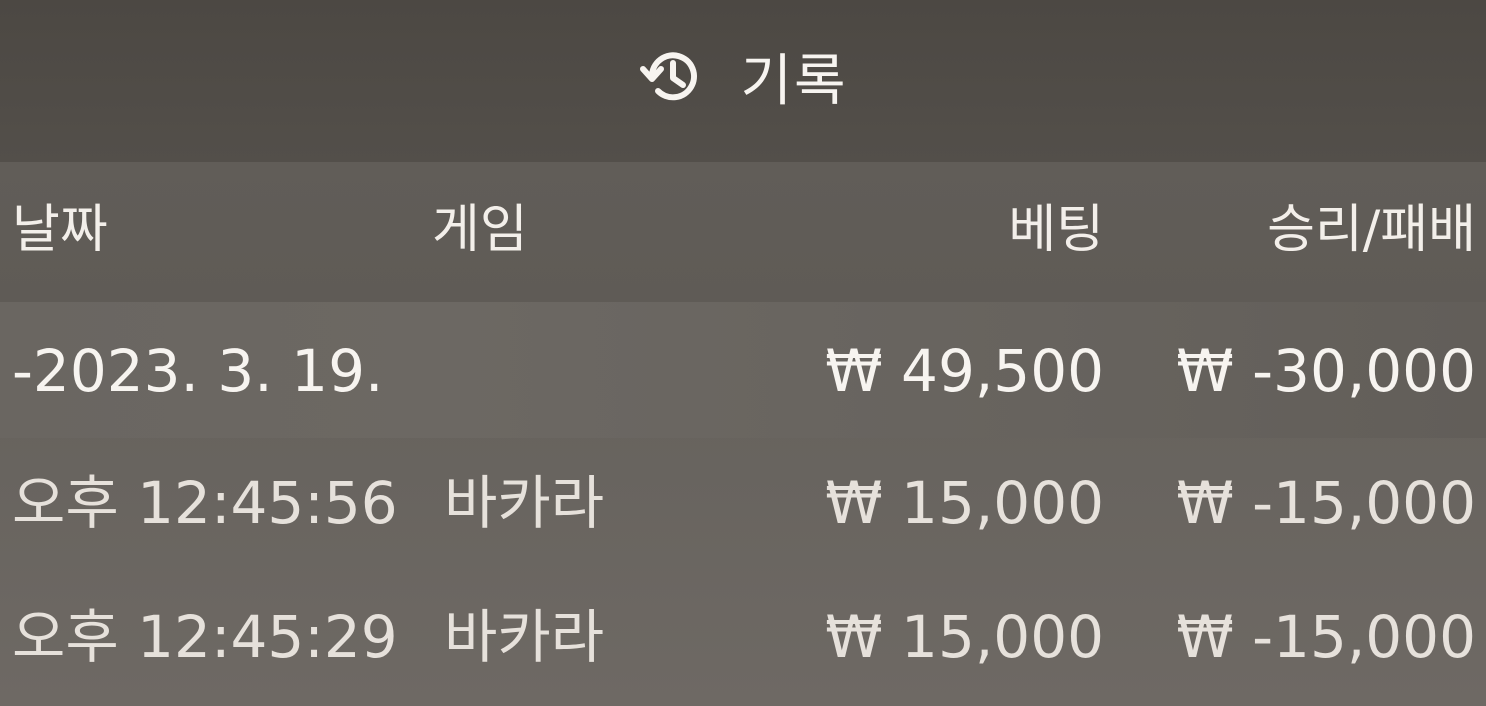 This screenshot has width=1486, height=706. What do you see at coordinates (964, 371) in the screenshot?
I see `summary-bet: ₩ 49,500` at bounding box center [964, 371].